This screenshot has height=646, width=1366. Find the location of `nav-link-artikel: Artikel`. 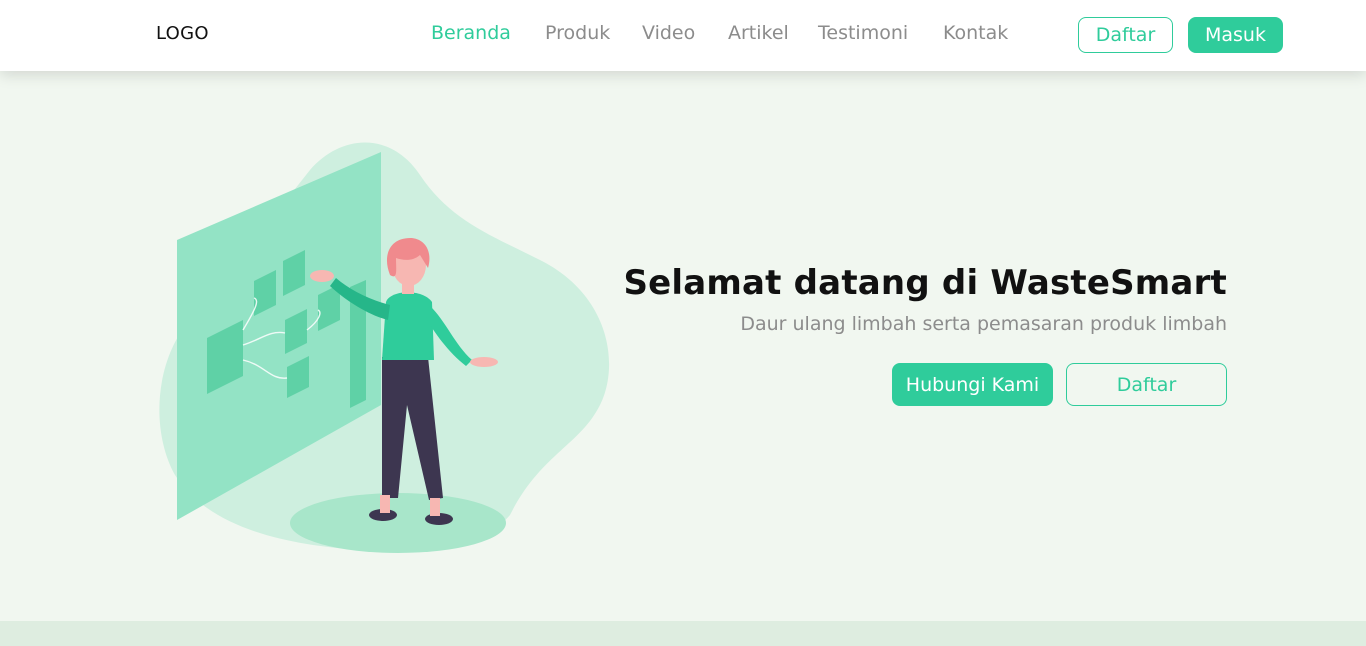

nav-link-artikel: Artikel is located at coordinates (758, 33).